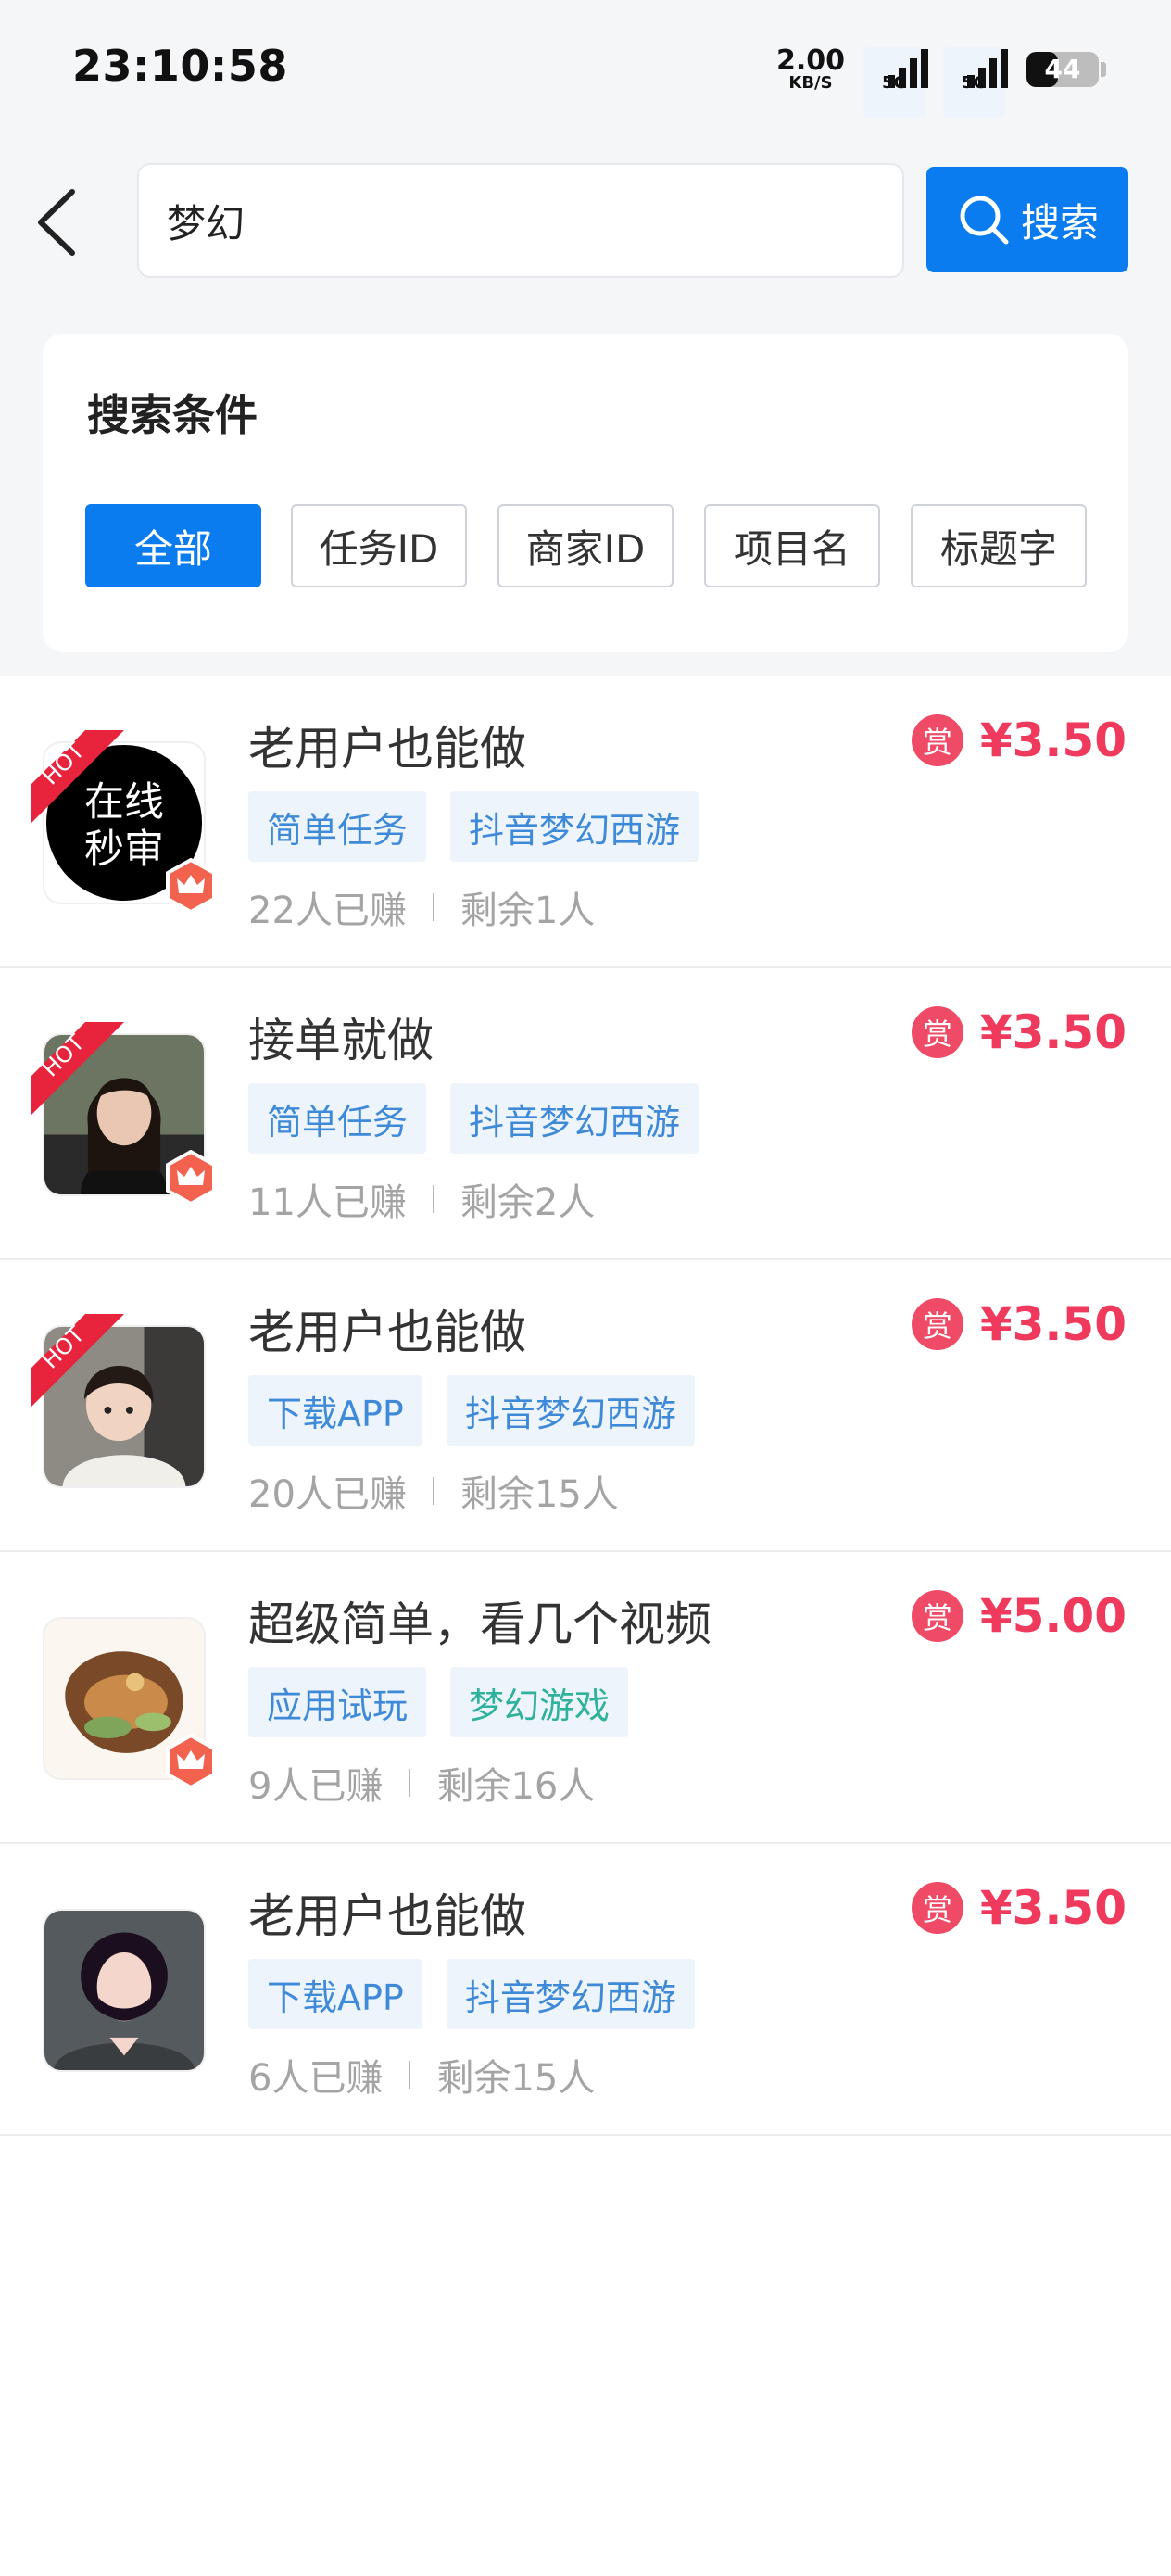 The height and width of the screenshot is (2576, 1171). I want to click on task-stats: 11人已赚 剩余2人, so click(422, 1199).